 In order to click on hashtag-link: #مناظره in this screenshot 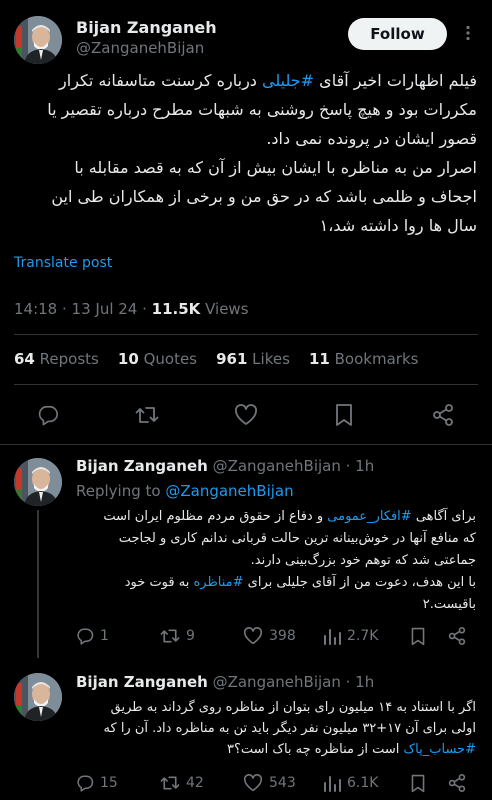, I will do `click(218, 582)`.